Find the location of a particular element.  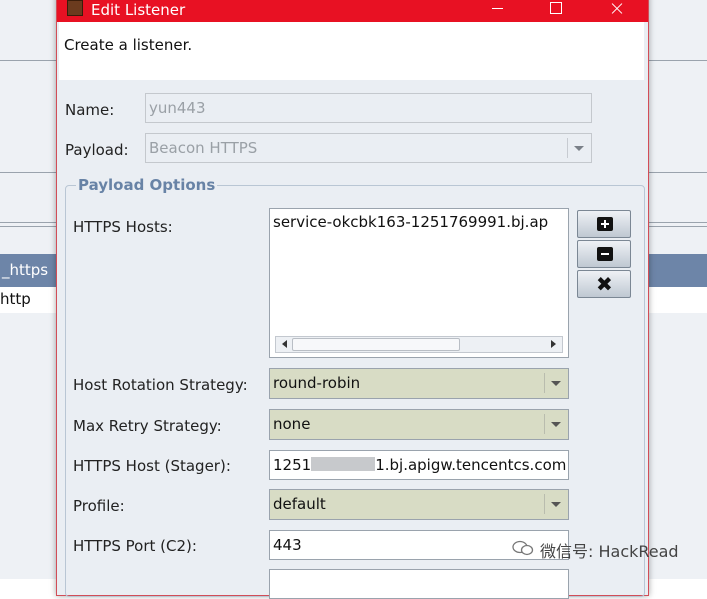

payload-label: Payload: is located at coordinates (97, 150).